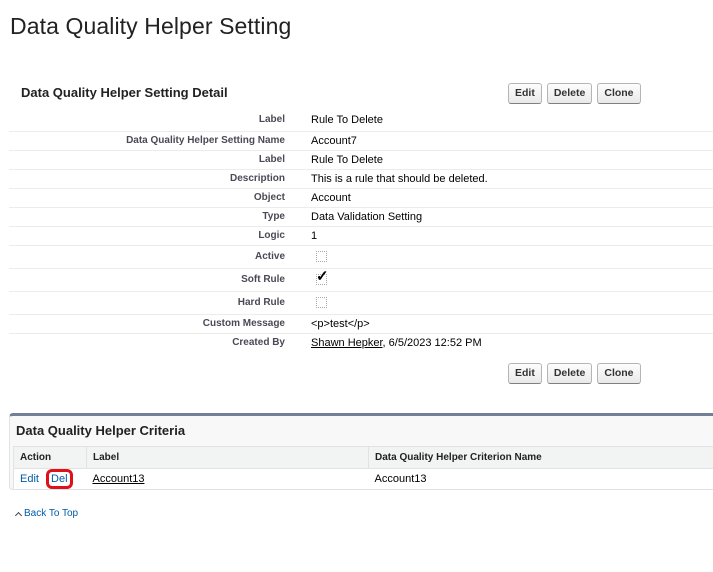 This screenshot has width=713, height=572. I want to click on checkmark-icon: ✓, so click(322, 277).